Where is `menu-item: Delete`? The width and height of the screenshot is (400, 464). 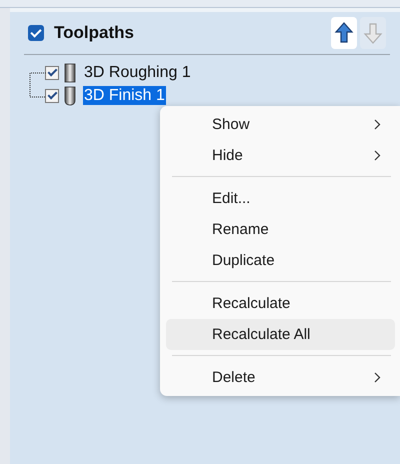
menu-item: Delete is located at coordinates (280, 377).